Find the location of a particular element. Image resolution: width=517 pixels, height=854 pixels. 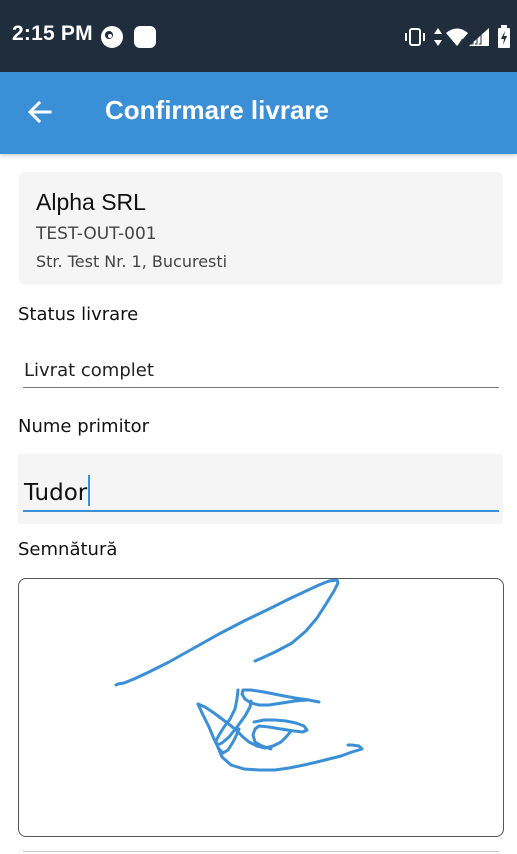

recipient-field: Tudor is located at coordinates (260, 489).